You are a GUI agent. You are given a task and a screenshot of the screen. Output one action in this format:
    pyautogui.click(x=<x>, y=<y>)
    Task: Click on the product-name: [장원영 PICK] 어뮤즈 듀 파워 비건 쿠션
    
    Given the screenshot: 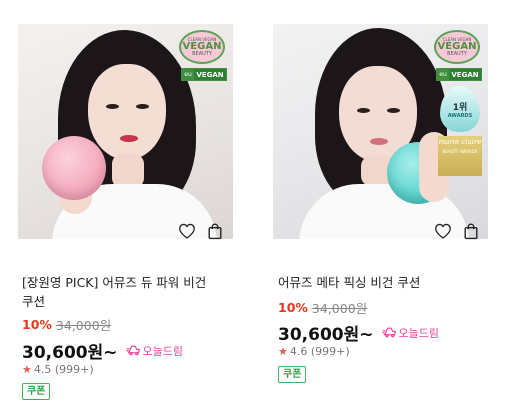 What is the action you would take?
    pyautogui.click(x=129, y=292)
    